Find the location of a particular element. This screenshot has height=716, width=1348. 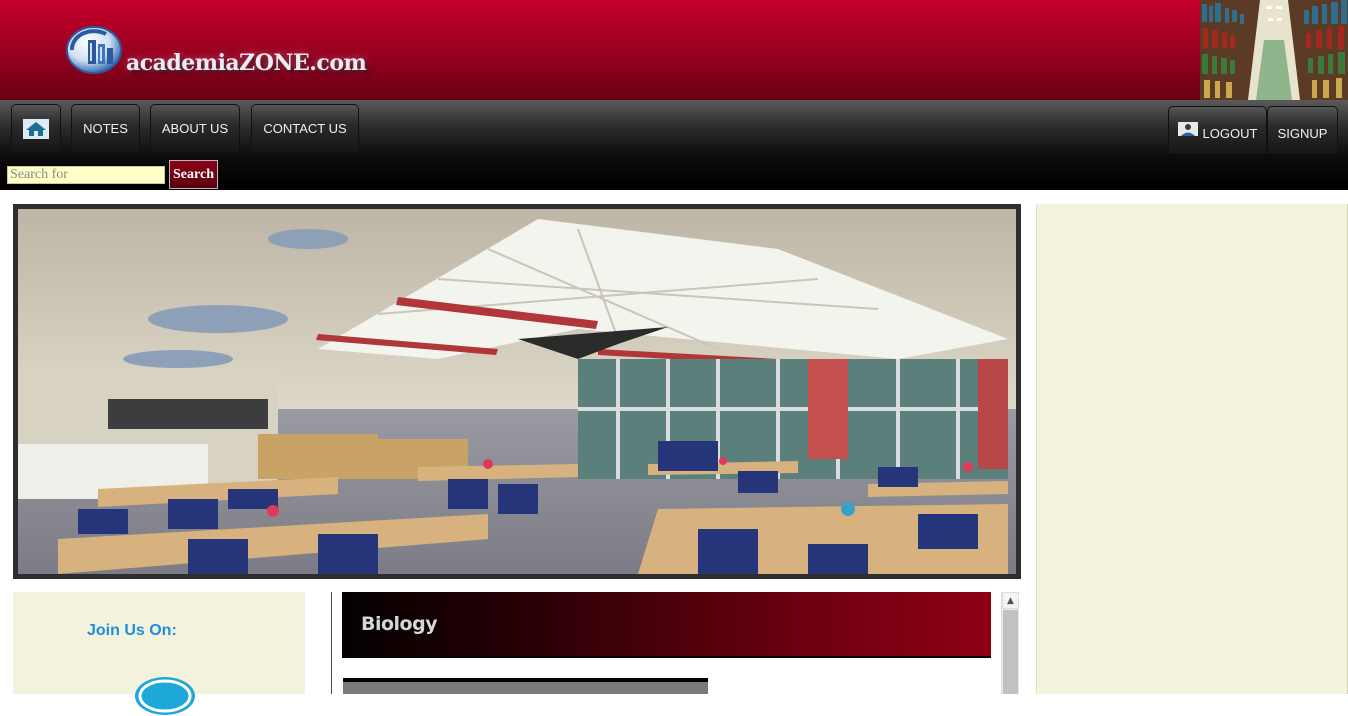

nav-home-tab is located at coordinates (36, 128).